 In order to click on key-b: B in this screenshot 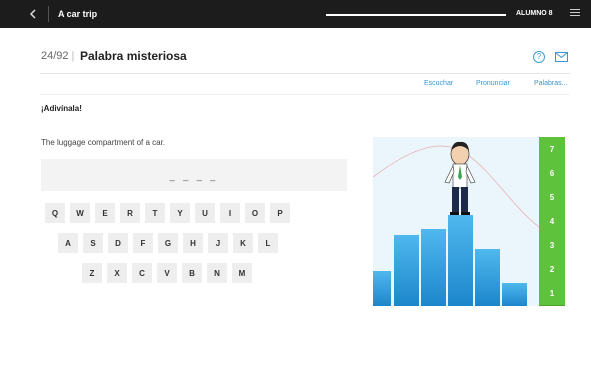, I will do `click(192, 273)`.